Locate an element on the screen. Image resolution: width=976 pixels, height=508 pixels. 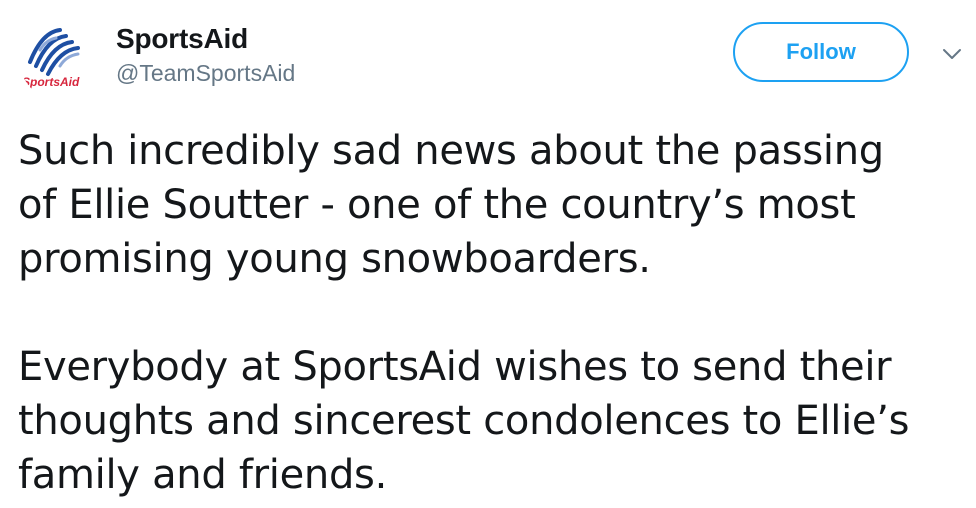
more-options-button is located at coordinates (952, 54).